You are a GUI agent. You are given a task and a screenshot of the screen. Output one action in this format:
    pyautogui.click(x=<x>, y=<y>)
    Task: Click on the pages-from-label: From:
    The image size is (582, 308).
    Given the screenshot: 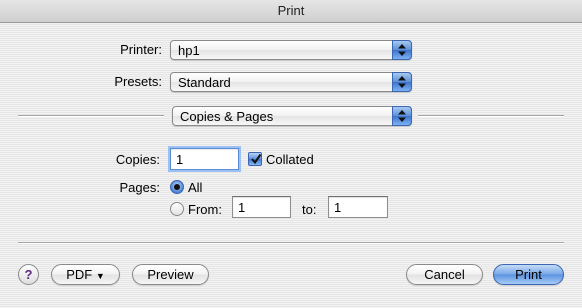 What is the action you would take?
    pyautogui.click(x=205, y=209)
    